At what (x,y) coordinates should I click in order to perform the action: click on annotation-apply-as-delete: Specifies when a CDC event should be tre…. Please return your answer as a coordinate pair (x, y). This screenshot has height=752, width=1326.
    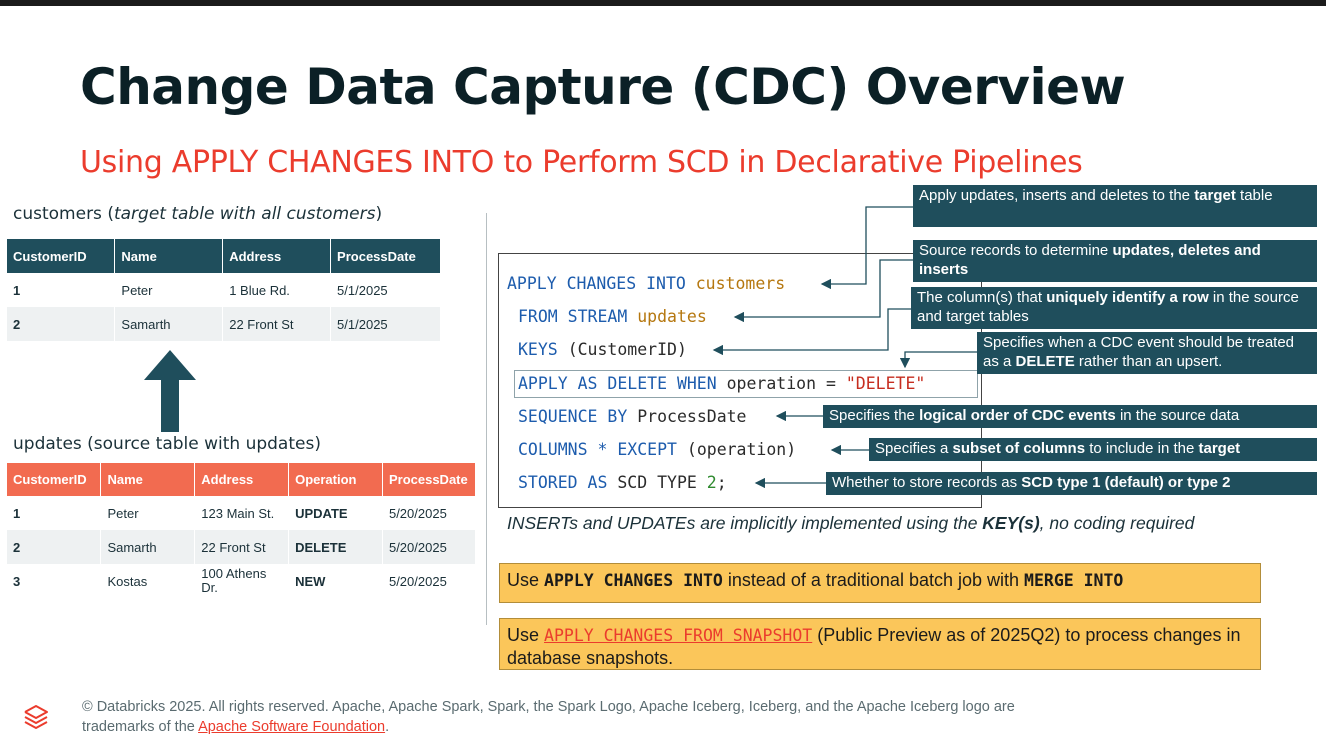
    Looking at the image, I should click on (1147, 353).